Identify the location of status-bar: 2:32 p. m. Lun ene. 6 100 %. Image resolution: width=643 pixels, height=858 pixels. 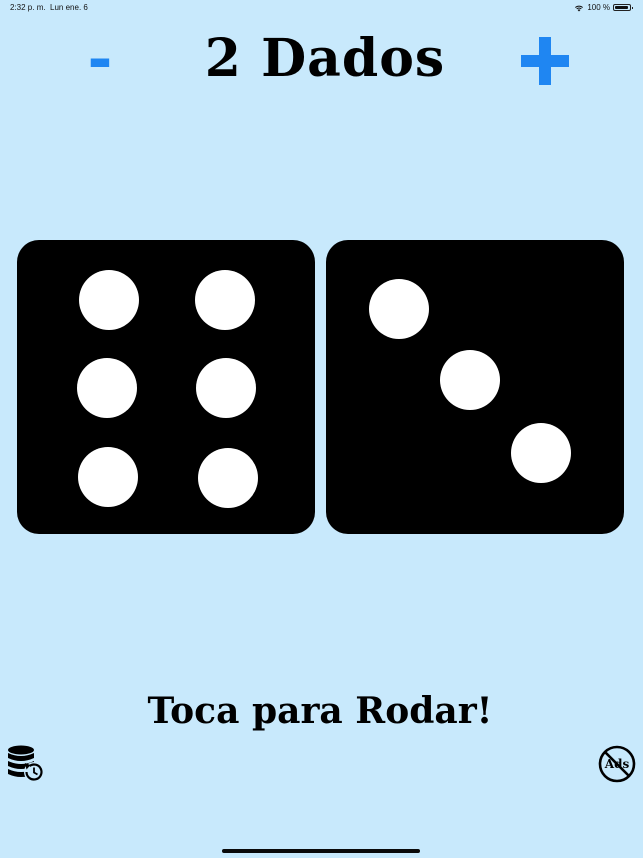
(321, 8).